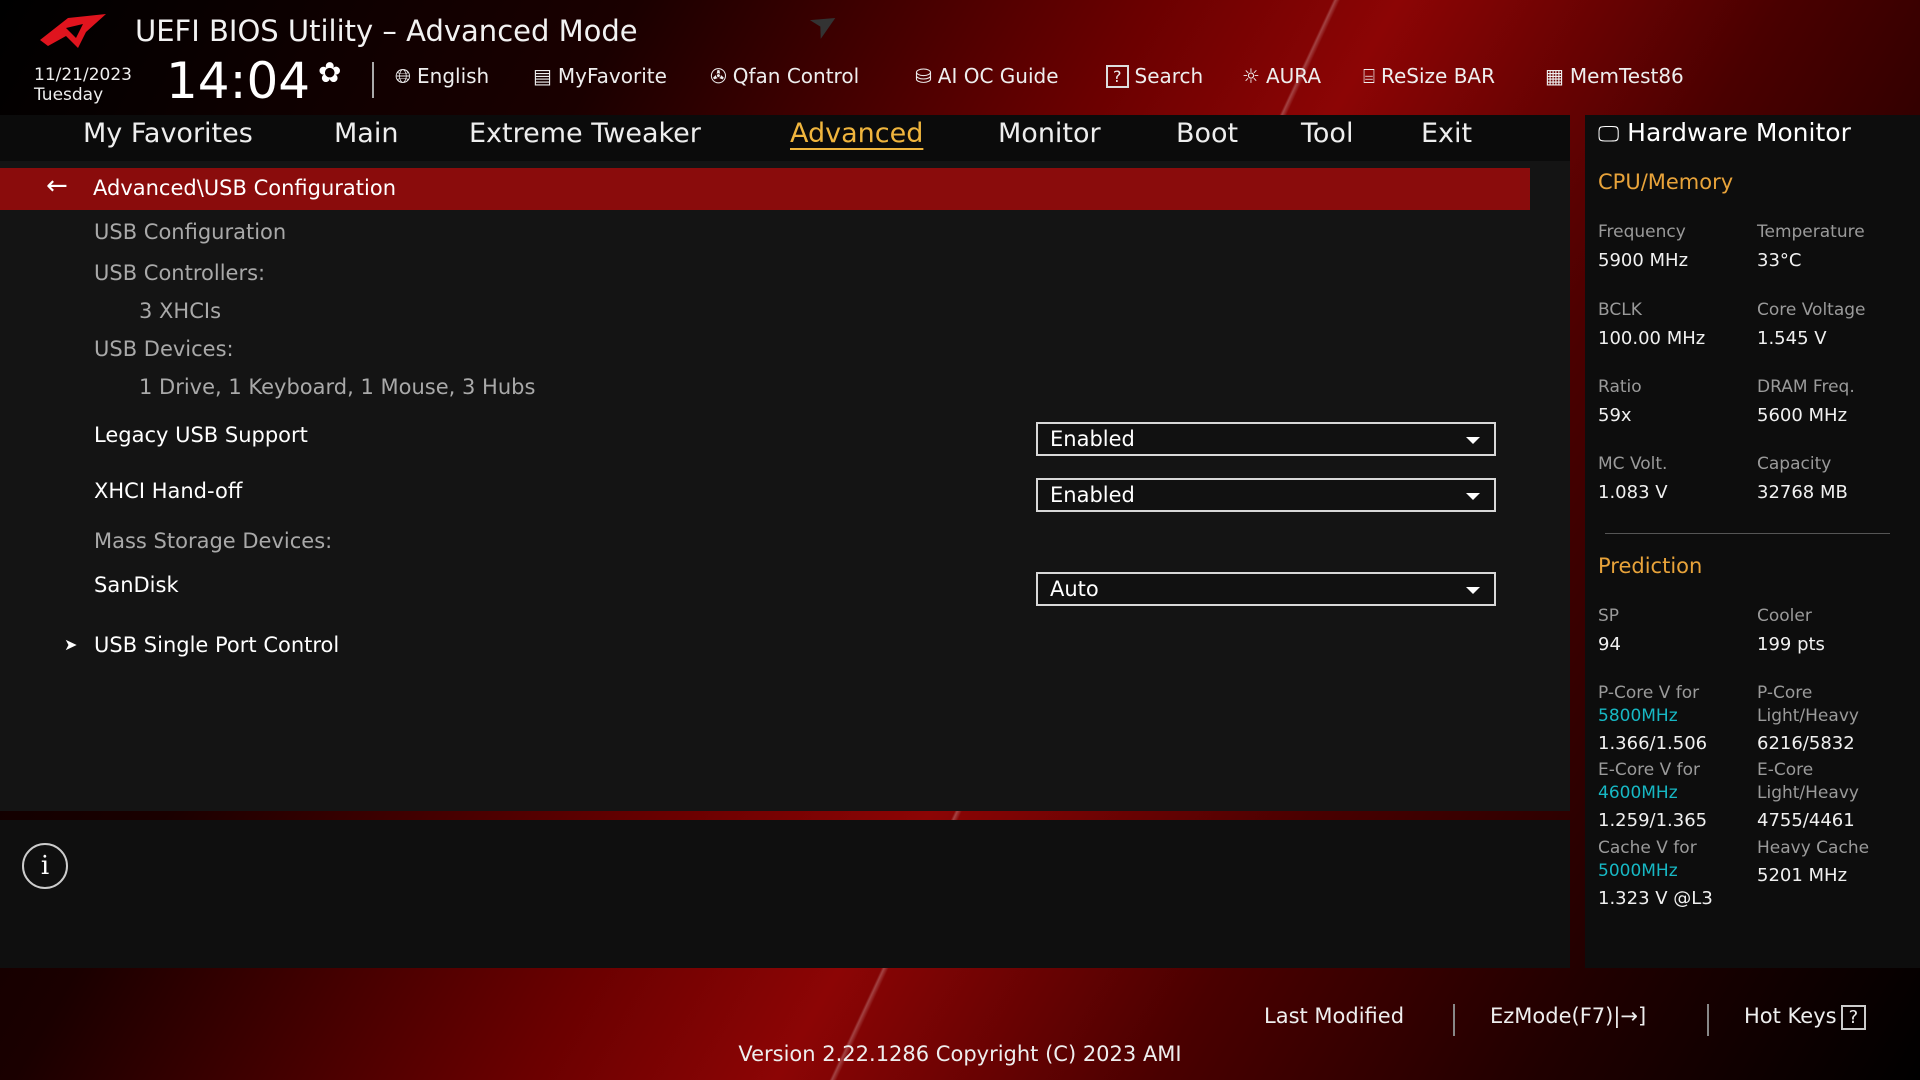 This screenshot has width=1920, height=1080. I want to click on hw-label: DRAM Freq., so click(1806, 387).